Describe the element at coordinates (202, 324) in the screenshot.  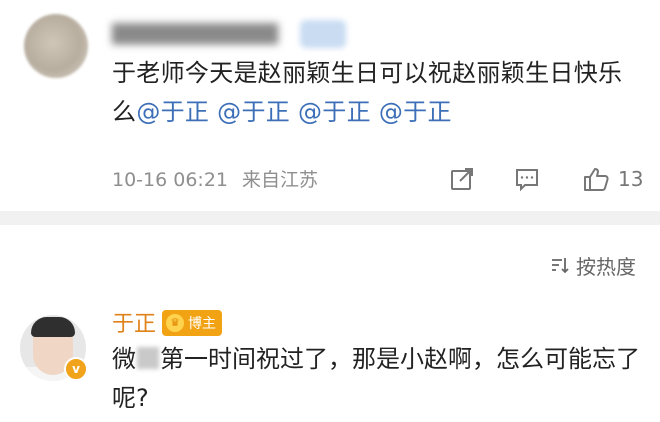
I see `blogger-badge-label: 博主` at that location.